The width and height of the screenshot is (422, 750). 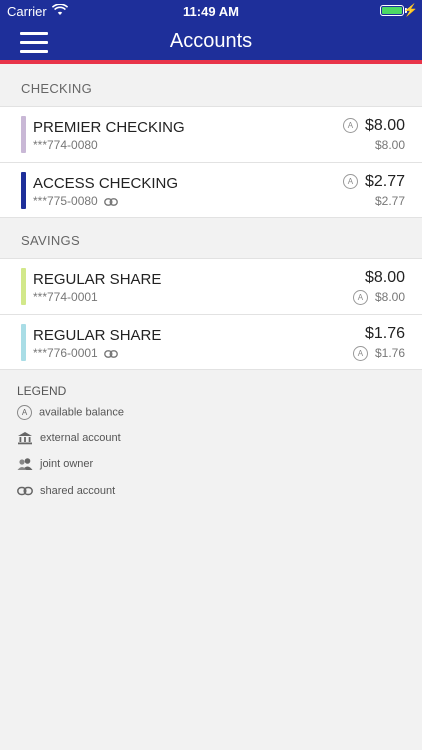 I want to click on section-checking-label: CHECKING, so click(x=57, y=88).